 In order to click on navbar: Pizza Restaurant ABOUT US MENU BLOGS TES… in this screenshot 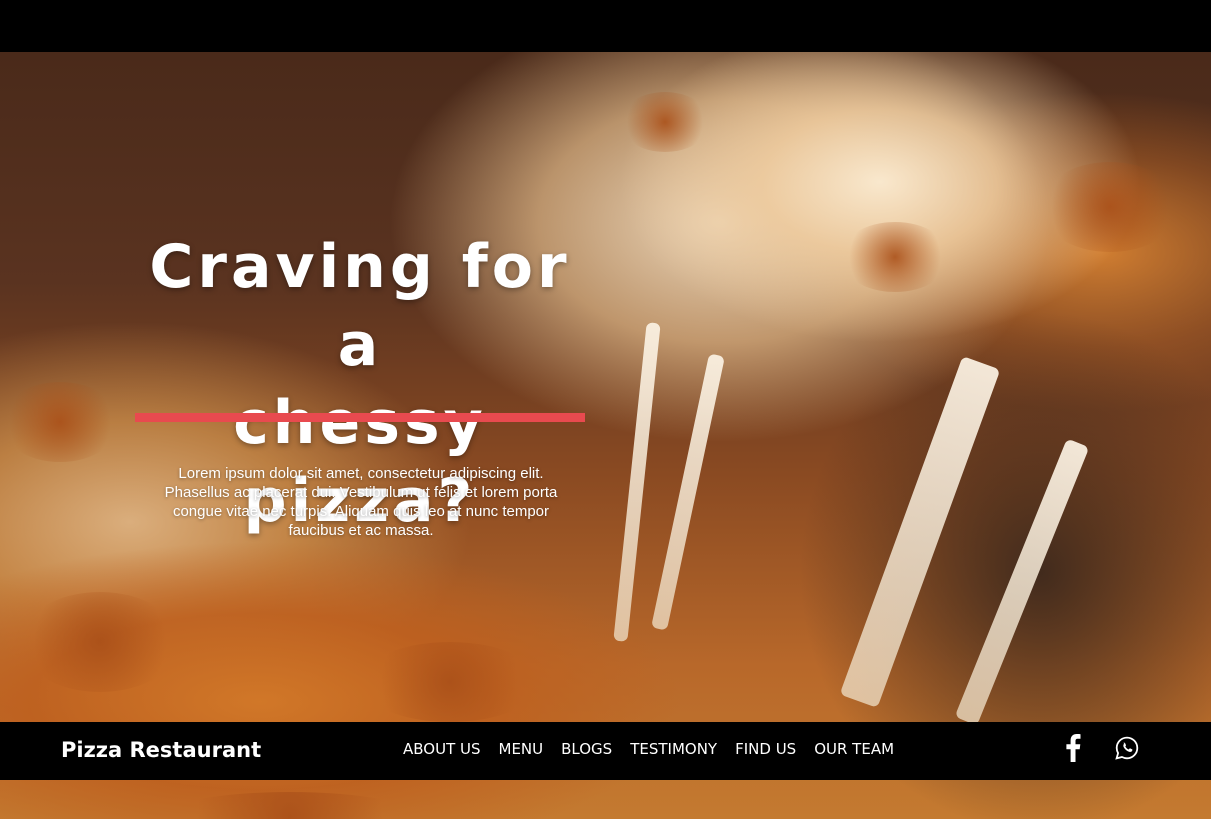, I will do `click(605, 751)`.